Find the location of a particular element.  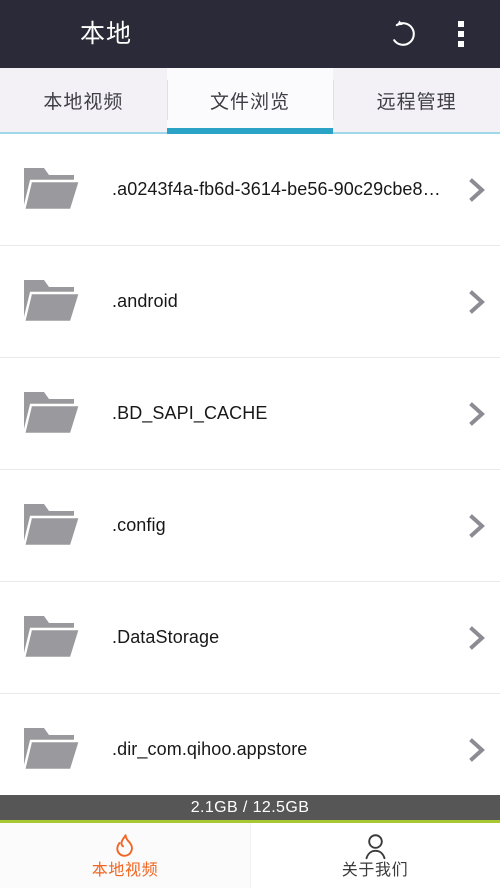

table-row: .a0243f4a-fb6d-3614-be56-90c29cbe8c83 is located at coordinates (250, 190).